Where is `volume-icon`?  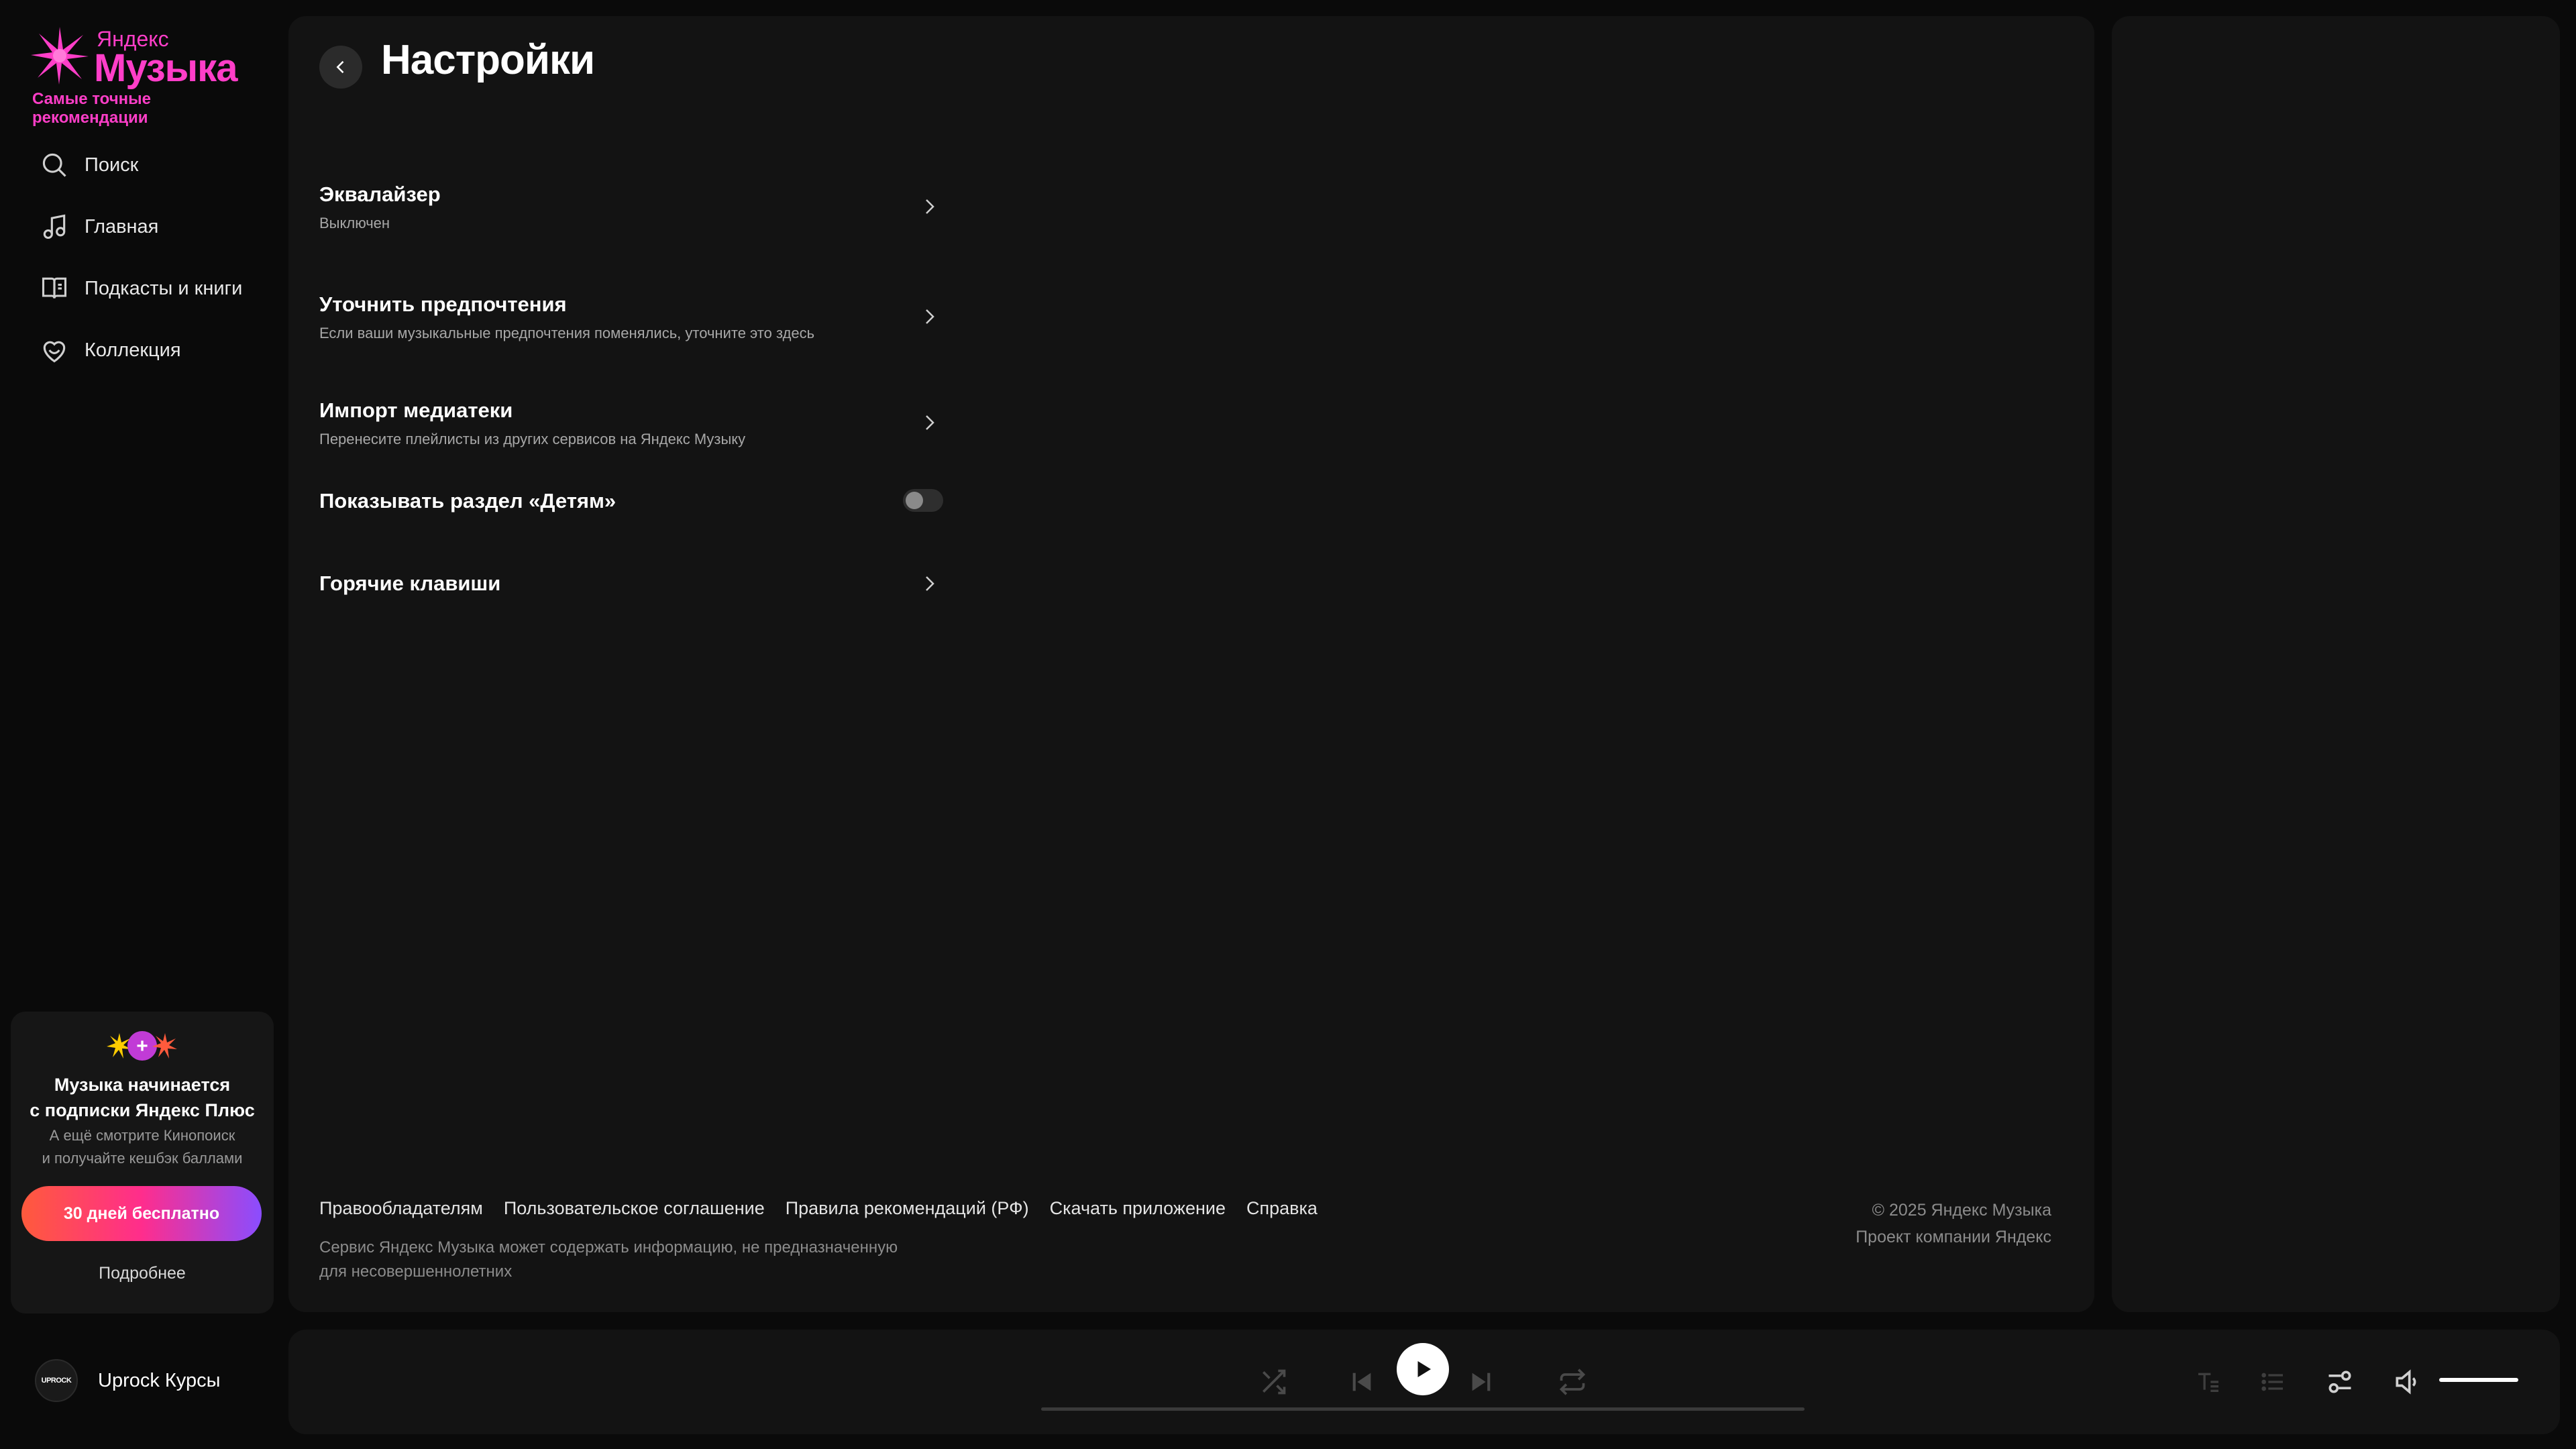
volume-icon is located at coordinates (2407, 1382).